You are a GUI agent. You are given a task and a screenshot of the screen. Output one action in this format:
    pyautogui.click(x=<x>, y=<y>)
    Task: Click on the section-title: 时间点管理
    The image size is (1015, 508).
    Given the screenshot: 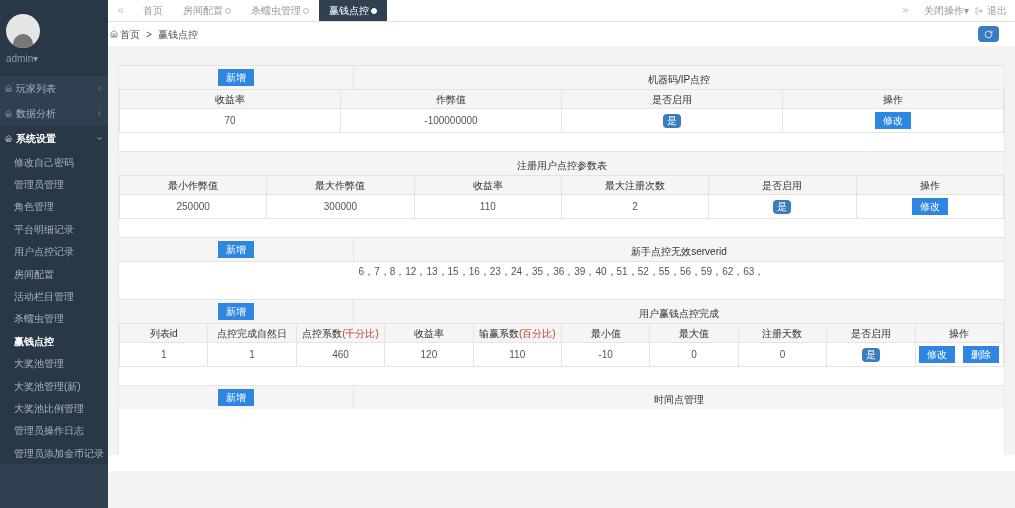 What is the action you would take?
    pyautogui.click(x=679, y=399)
    